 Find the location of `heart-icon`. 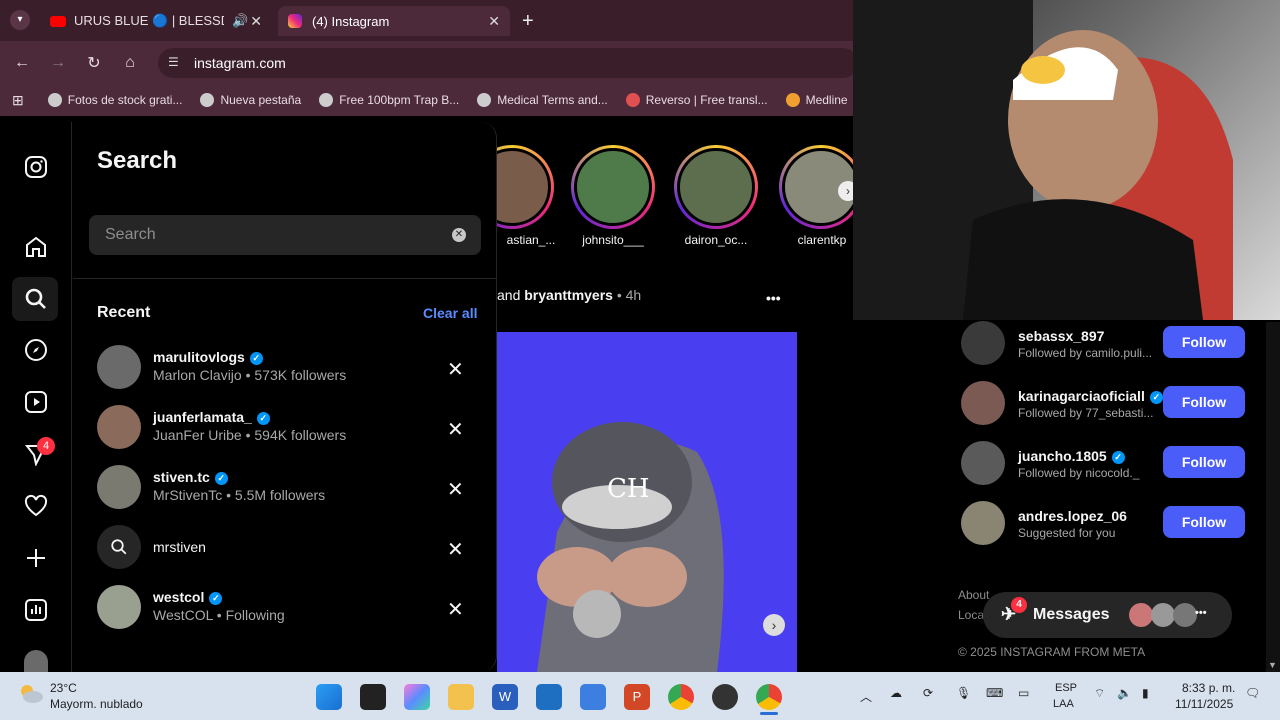

heart-icon is located at coordinates (36, 506).